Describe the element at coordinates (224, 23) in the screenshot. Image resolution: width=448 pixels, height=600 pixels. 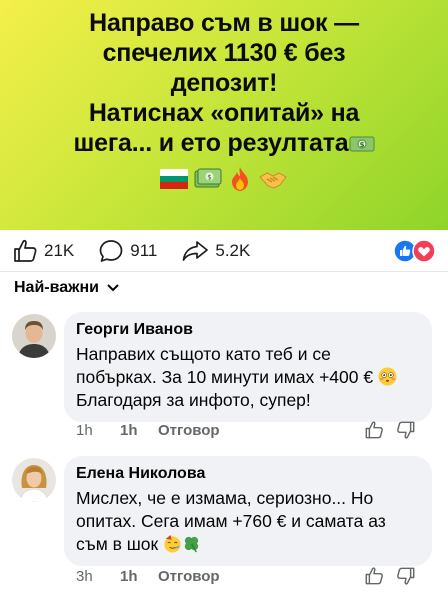
I see `headline-line: Направо съм в шок —` at that location.